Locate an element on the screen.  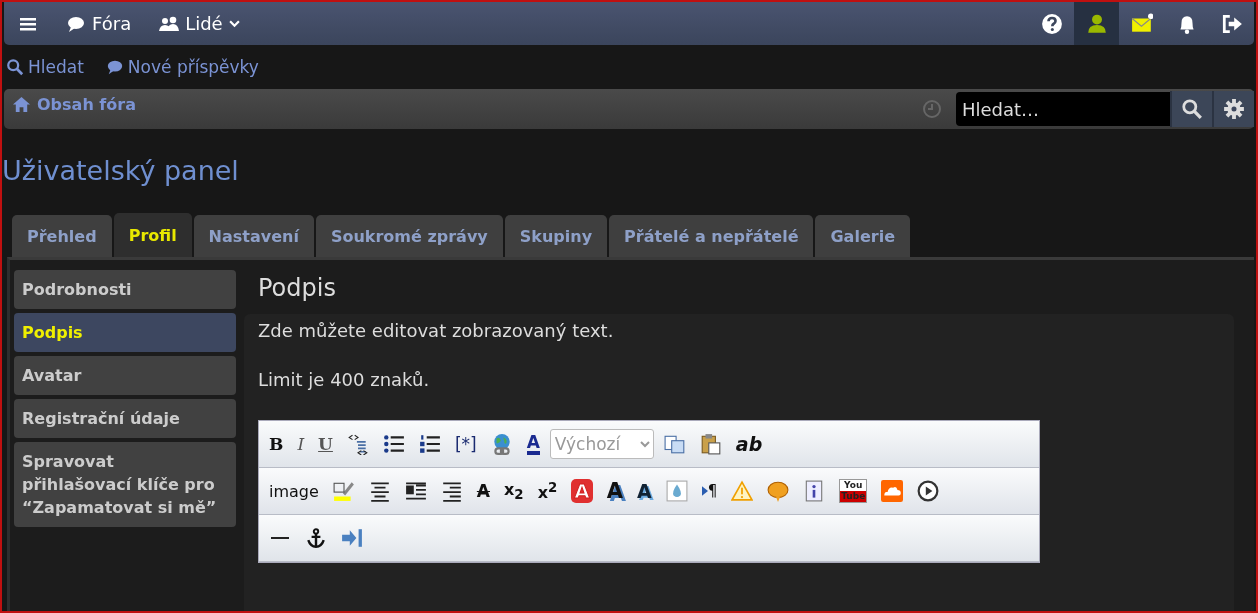
code-icon is located at coordinates (357, 444).